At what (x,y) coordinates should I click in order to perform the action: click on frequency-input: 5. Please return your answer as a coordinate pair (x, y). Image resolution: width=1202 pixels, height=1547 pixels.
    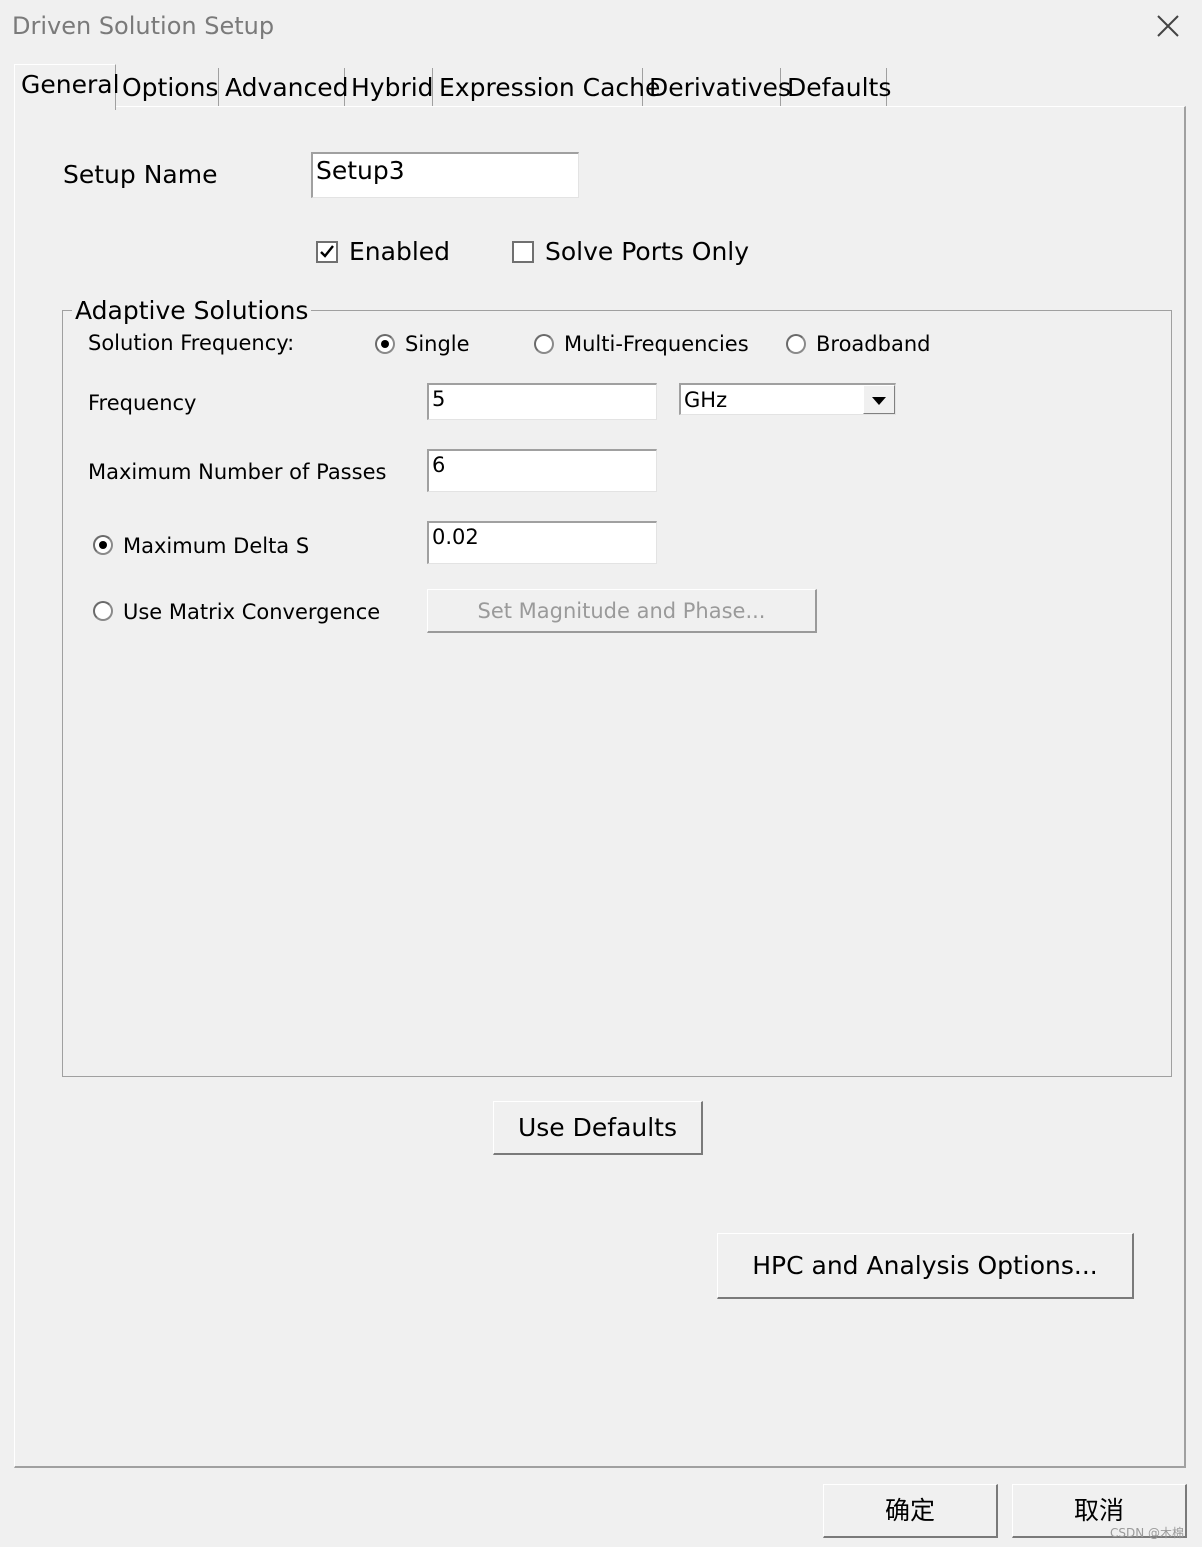
    Looking at the image, I should click on (542, 401).